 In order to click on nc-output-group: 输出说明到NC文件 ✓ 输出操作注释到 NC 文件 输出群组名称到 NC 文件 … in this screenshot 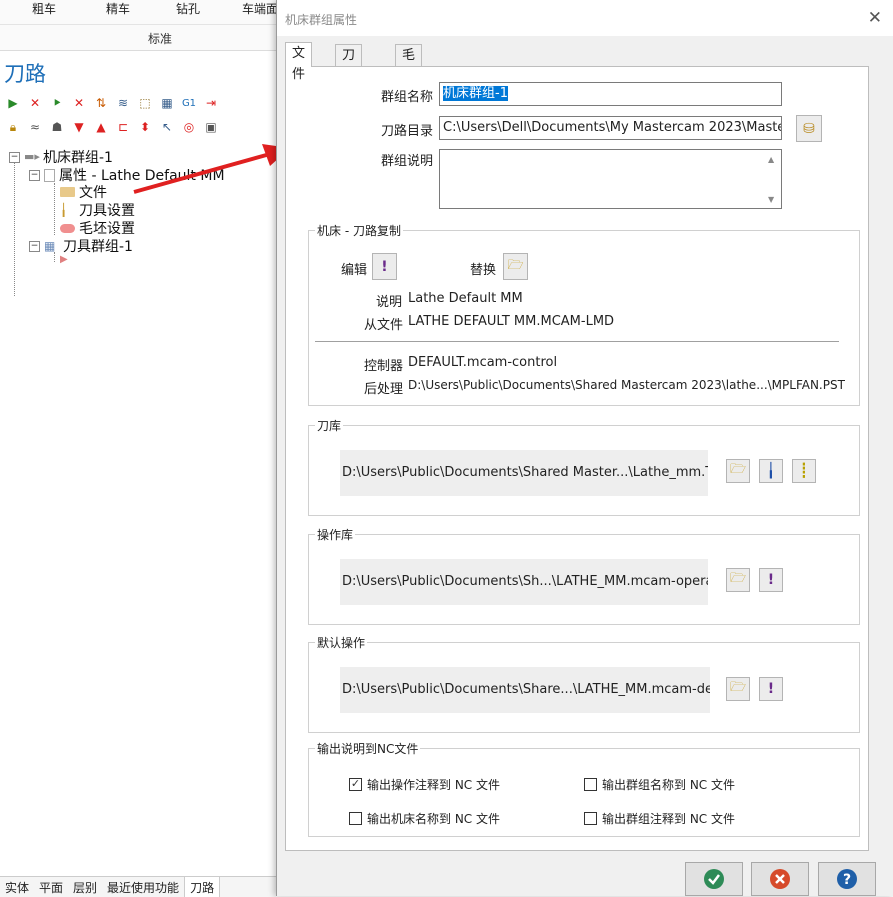, I will do `click(584, 788)`.